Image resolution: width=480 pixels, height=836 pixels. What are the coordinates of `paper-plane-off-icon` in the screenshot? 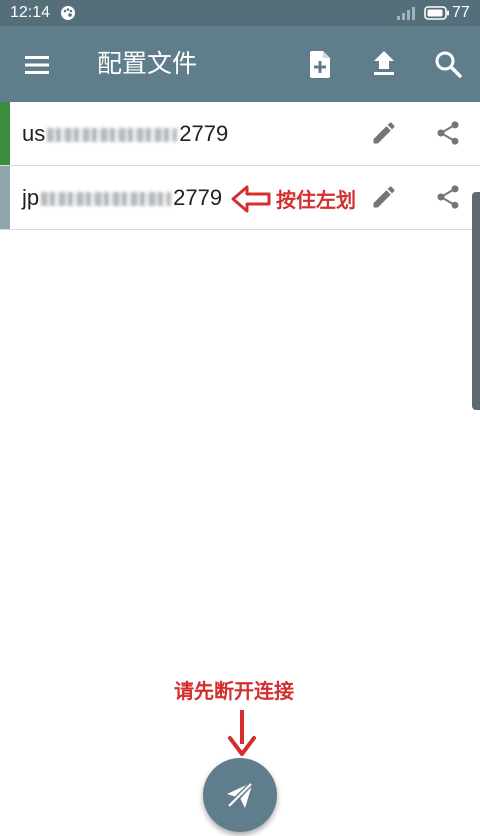 It's located at (240, 794).